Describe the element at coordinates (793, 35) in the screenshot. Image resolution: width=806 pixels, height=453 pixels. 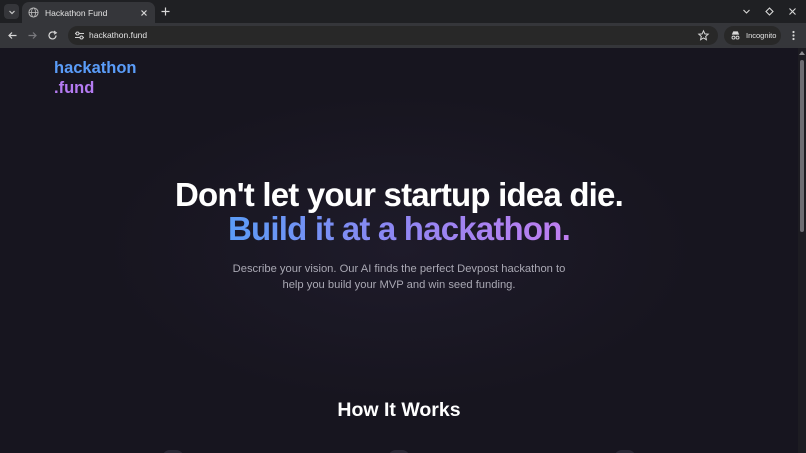
I see `kebab-menu-icon` at that location.